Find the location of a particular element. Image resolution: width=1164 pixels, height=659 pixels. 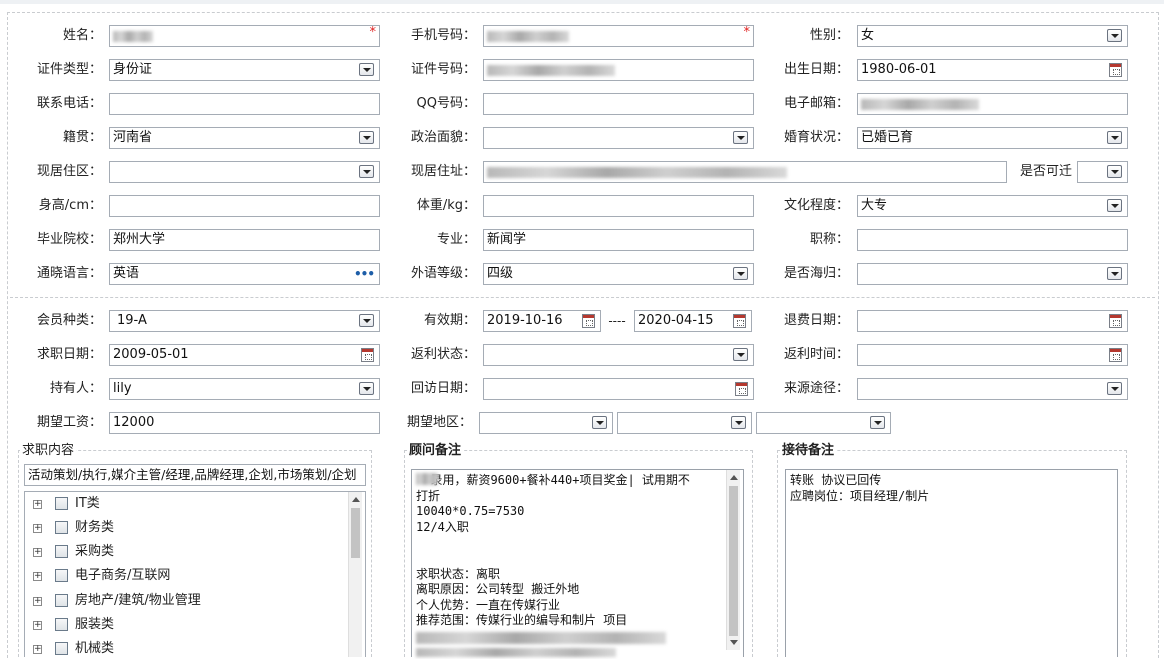

job-content-title: 求职内容 is located at coordinates (48, 451).